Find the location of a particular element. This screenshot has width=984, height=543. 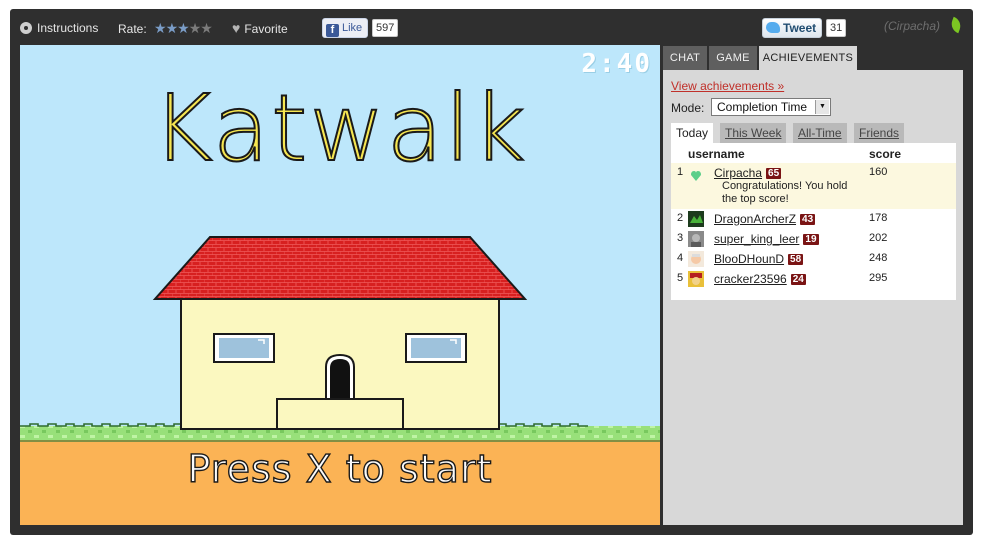

tweet-count: 31 is located at coordinates (836, 28).